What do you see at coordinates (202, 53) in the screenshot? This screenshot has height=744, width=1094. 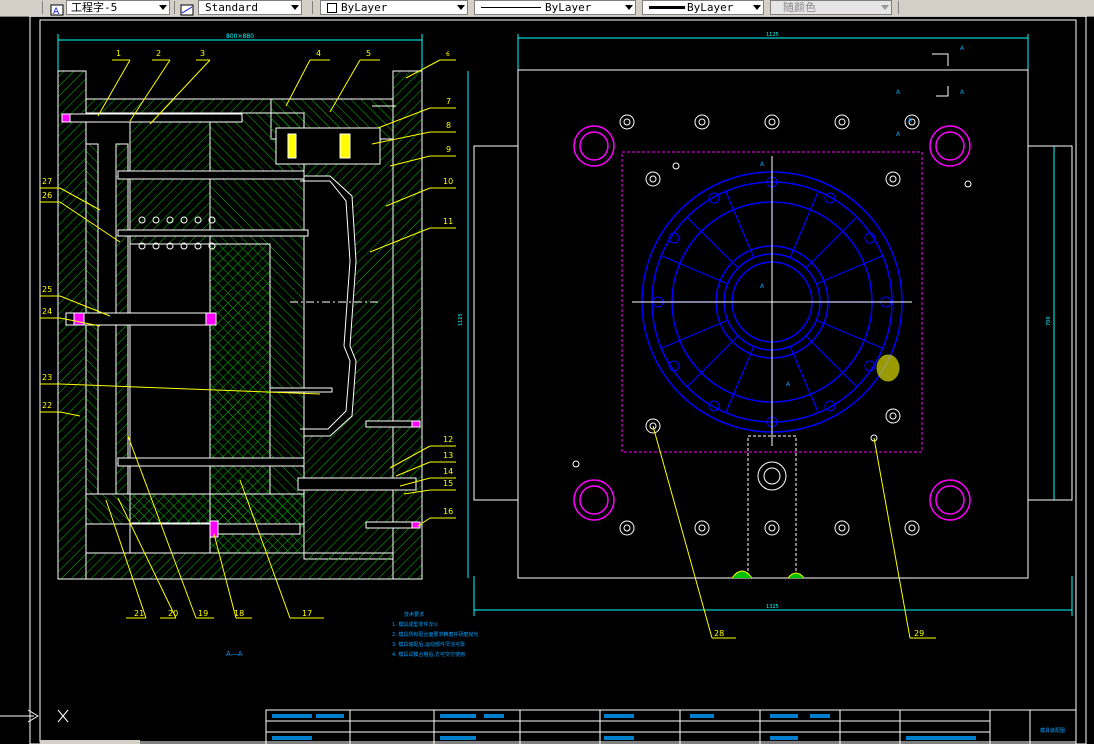 I see `part-number: 3` at bounding box center [202, 53].